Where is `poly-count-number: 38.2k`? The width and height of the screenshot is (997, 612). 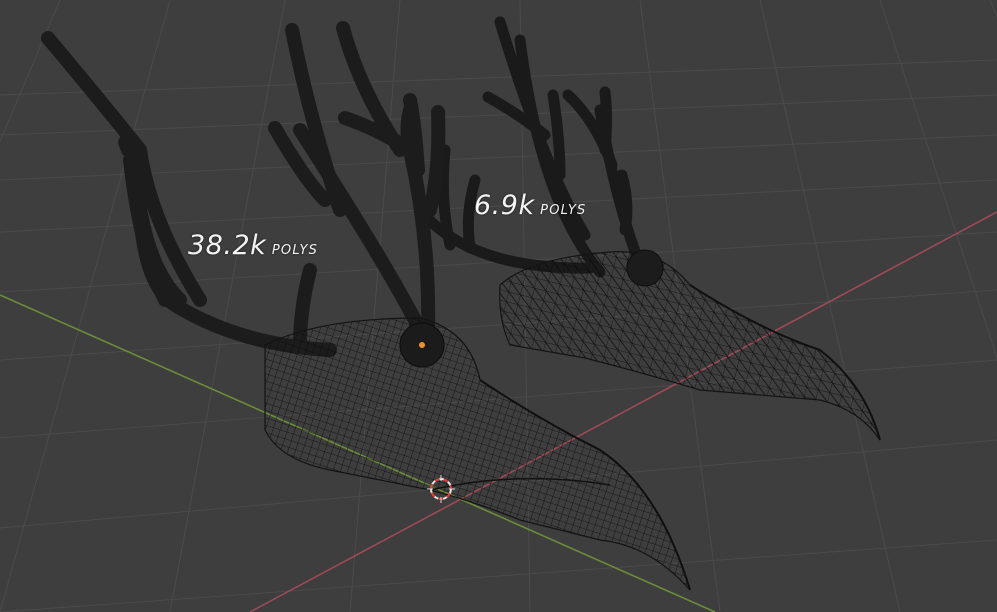 poly-count-number: 38.2k is located at coordinates (227, 245).